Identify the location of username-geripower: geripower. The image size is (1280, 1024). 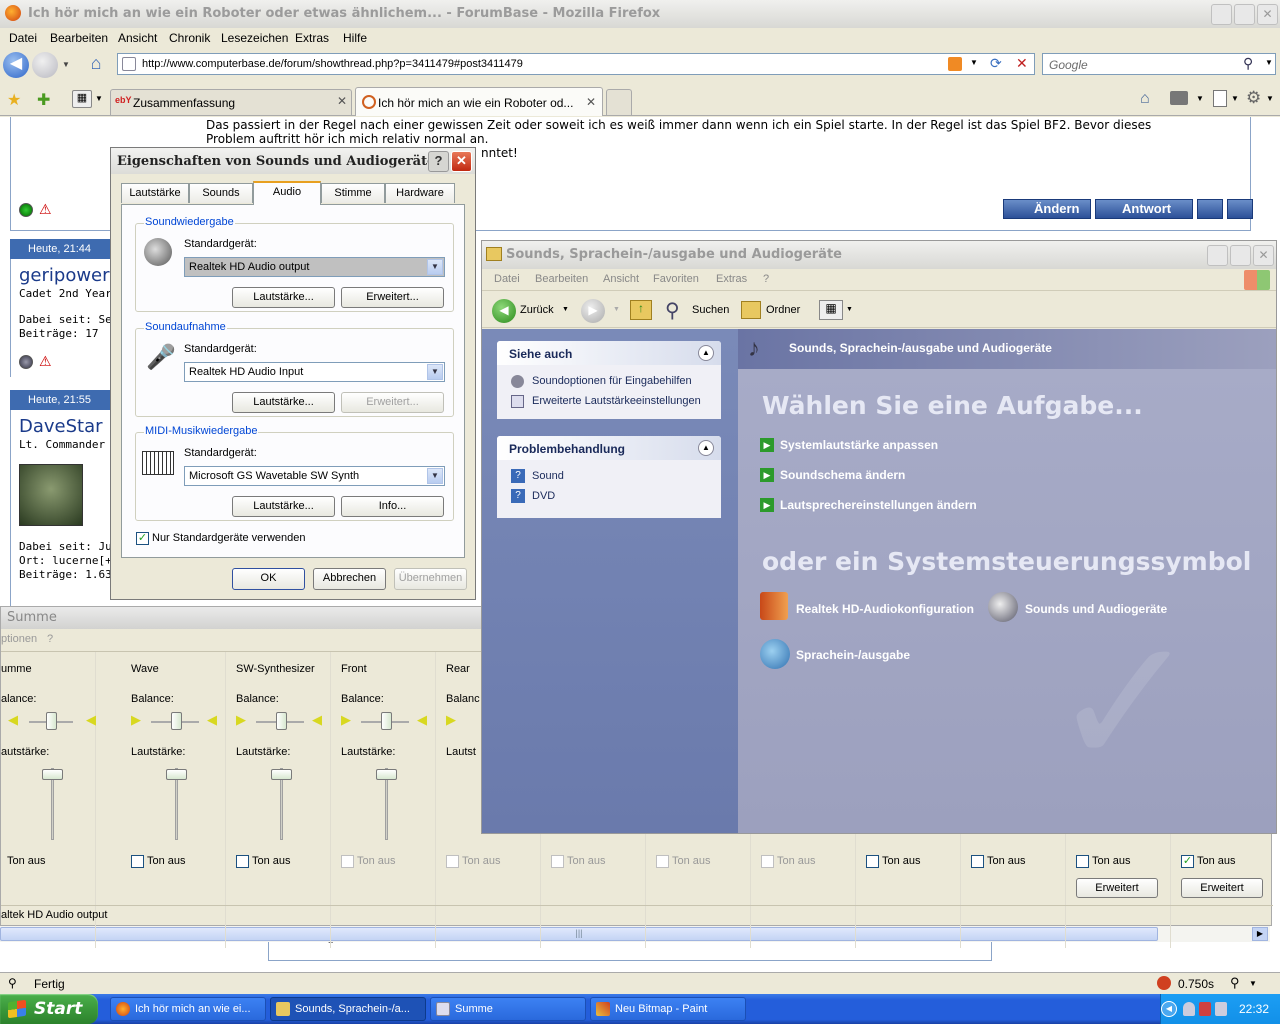
(64, 275).